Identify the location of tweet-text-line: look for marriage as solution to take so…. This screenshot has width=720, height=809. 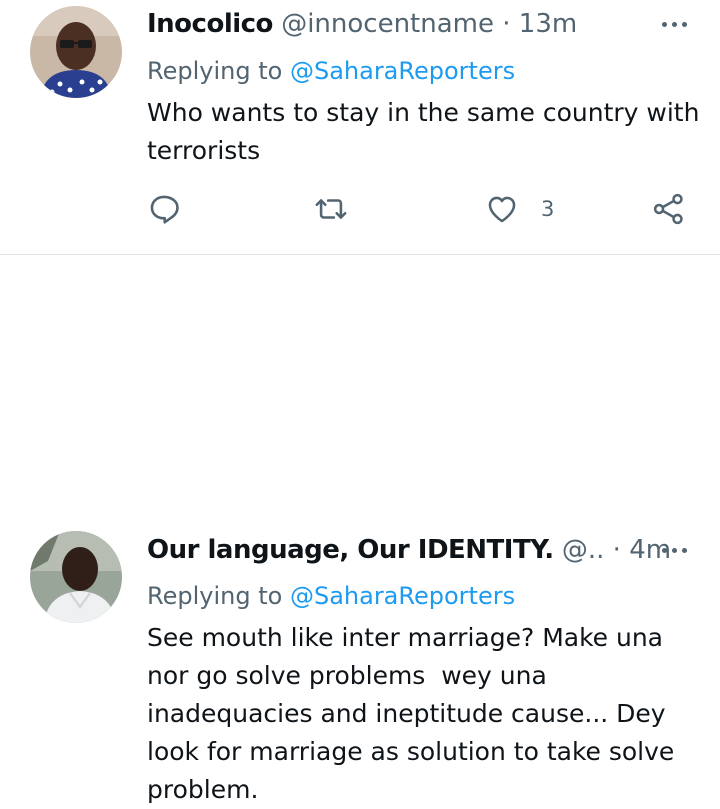
(411, 751).